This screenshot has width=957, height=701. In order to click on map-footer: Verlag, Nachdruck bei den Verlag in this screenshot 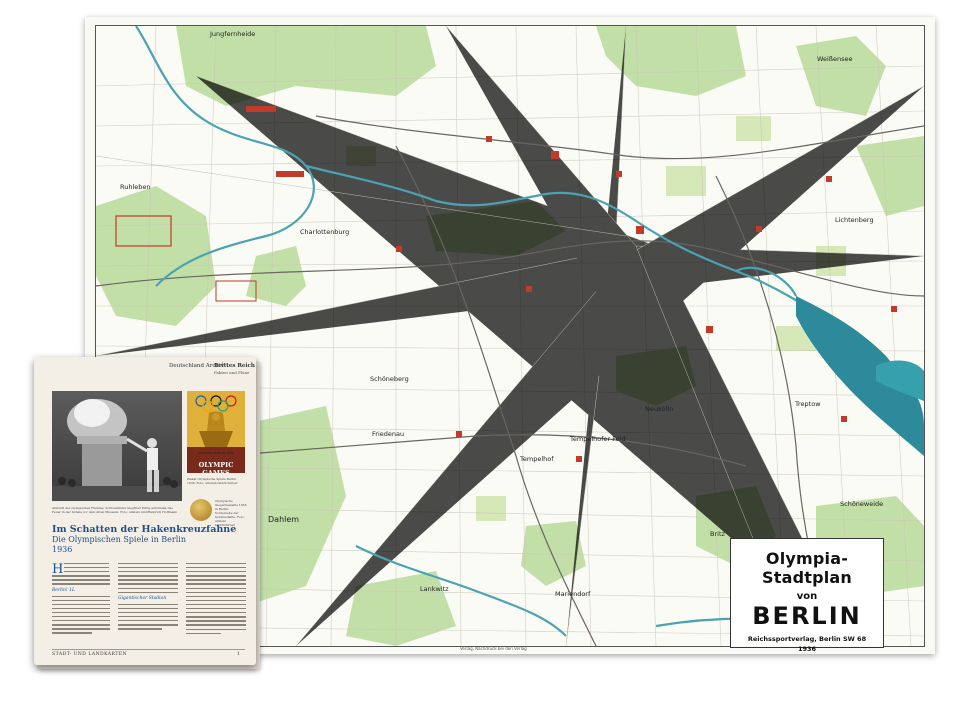, I will do `click(493, 648)`.